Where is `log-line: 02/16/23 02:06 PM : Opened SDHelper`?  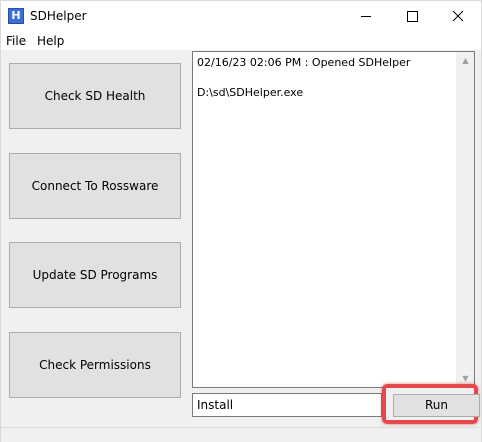
log-line: 02/16/23 02:06 PM : Opened SDHelper is located at coordinates (304, 62).